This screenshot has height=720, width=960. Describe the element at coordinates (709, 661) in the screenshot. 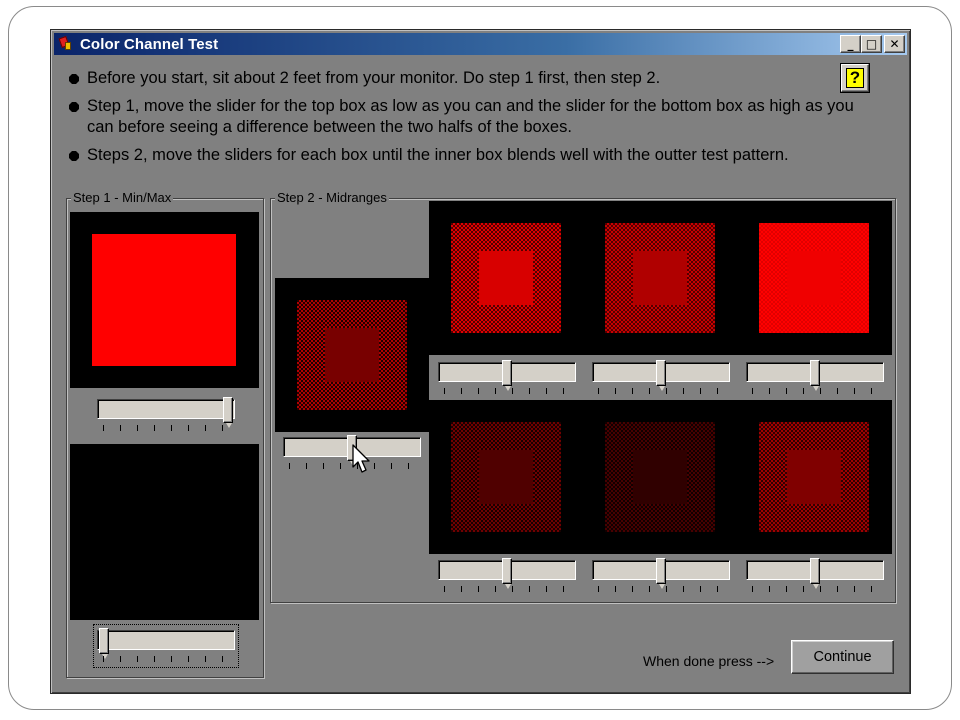

I see `done-label: When done press -->` at that location.